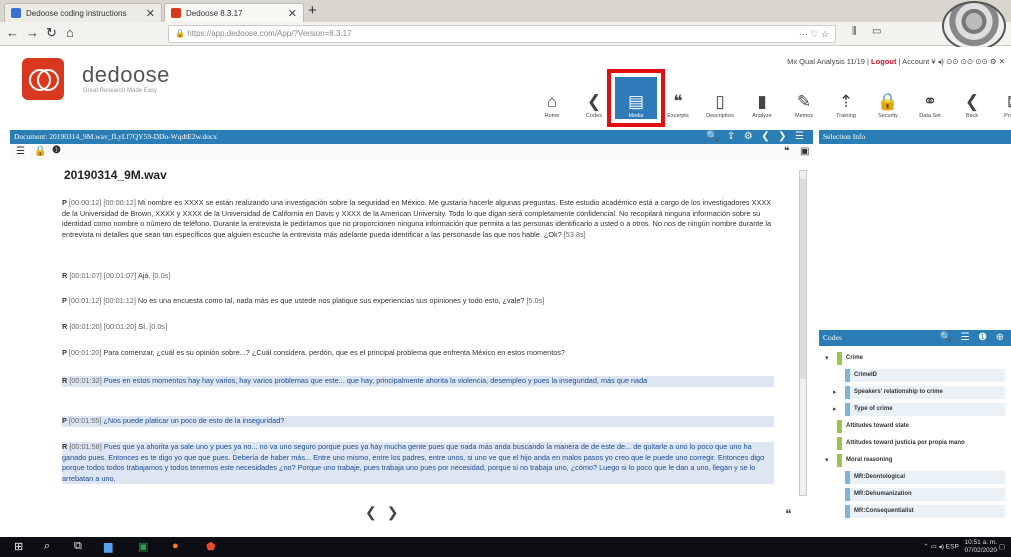 The width and height of the screenshot is (1011, 557). What do you see at coordinates (211, 546) in the screenshot?
I see `brave-icon: ⬟` at bounding box center [211, 546].